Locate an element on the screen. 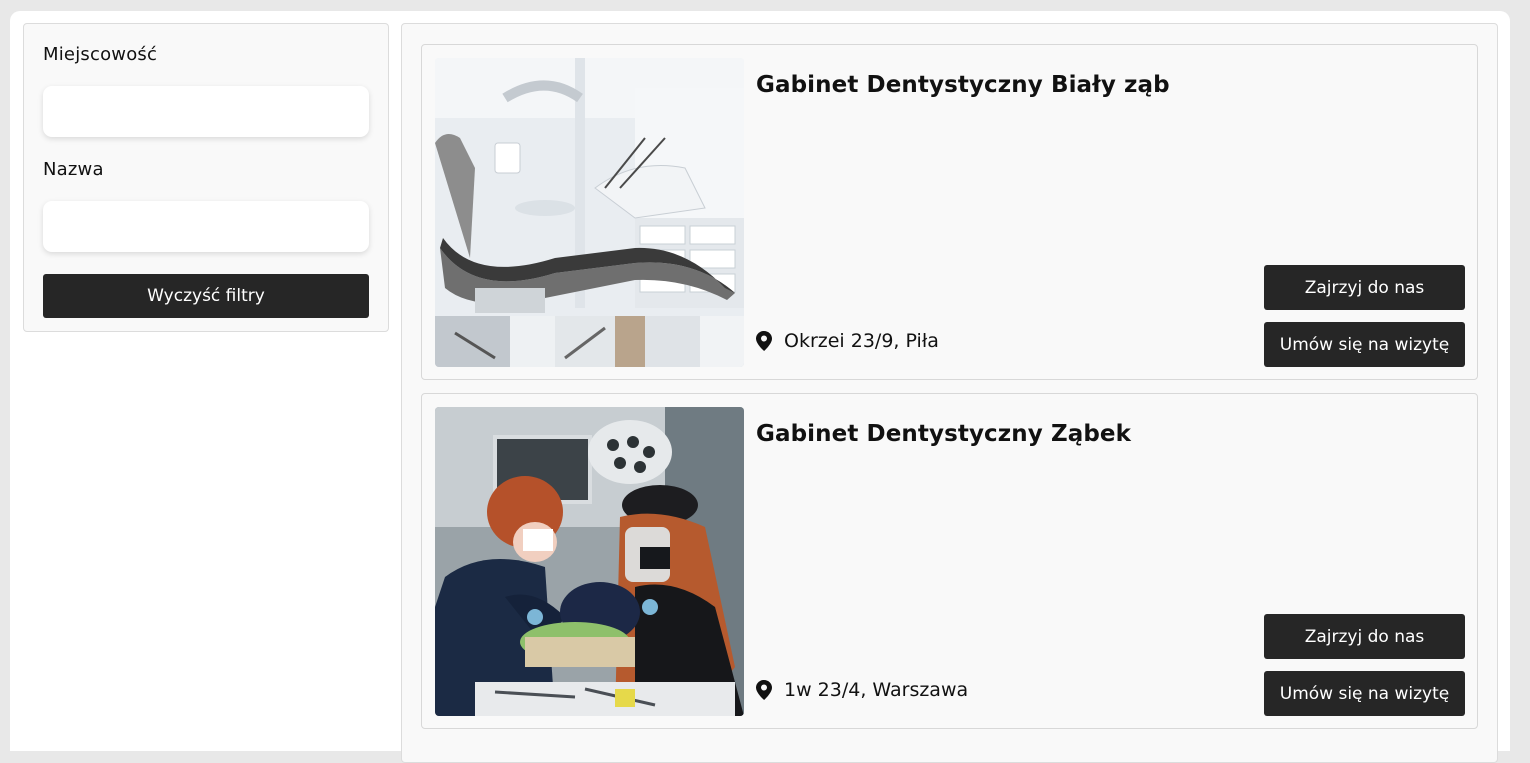  city-label: Miejscowość is located at coordinates (100, 54).